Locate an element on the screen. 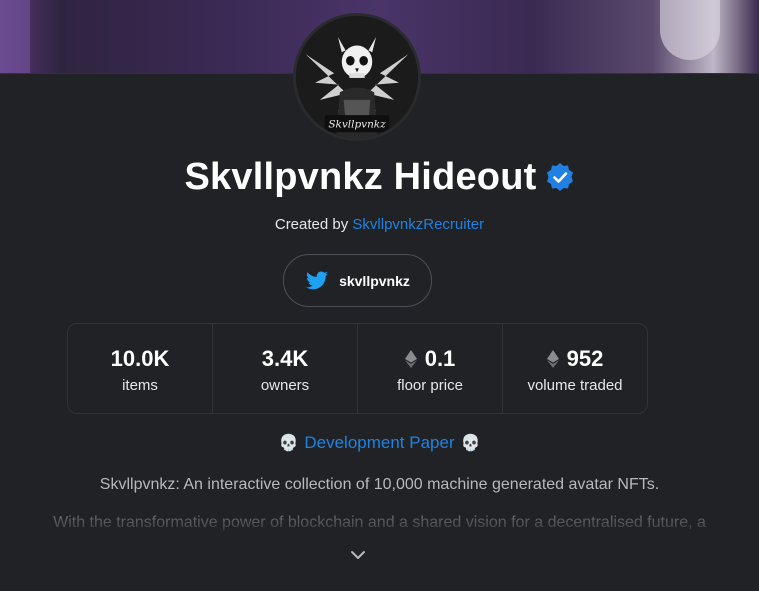 The image size is (759, 591). created-by: Created by SkvllpvnkzRecruiter is located at coordinates (379, 224).